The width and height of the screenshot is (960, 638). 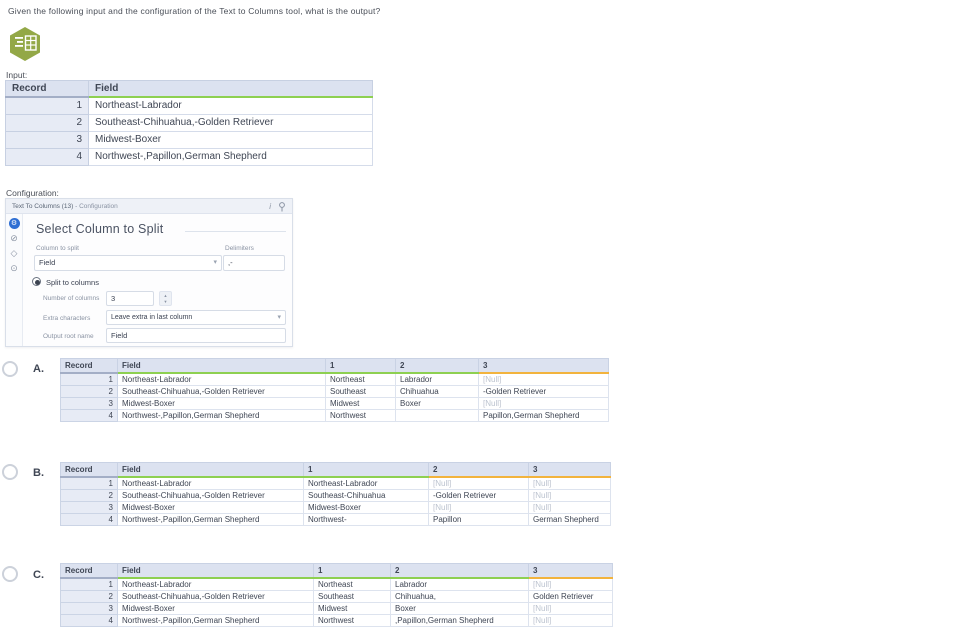 I want to click on answer-radio-a, so click(x=10, y=369).